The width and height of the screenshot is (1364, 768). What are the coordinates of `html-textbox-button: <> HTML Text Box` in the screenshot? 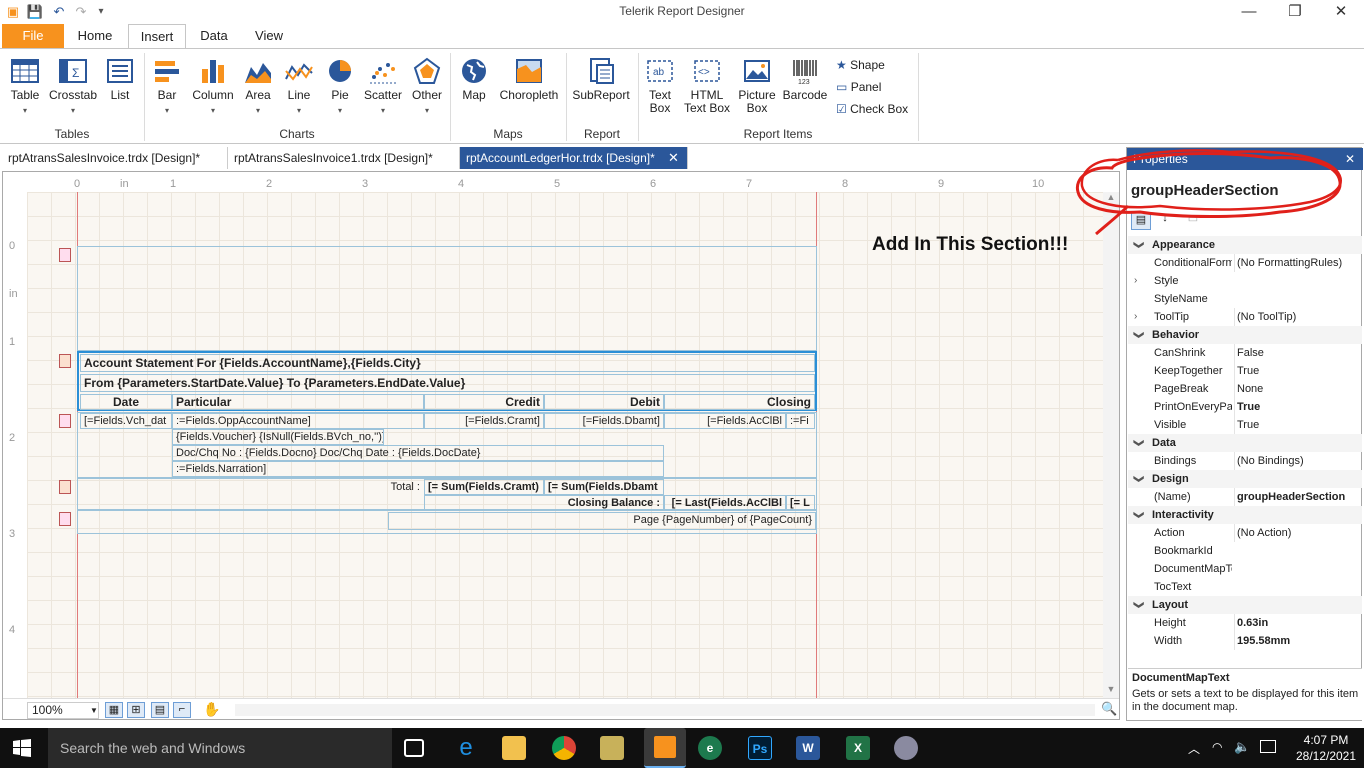 It's located at (707, 86).